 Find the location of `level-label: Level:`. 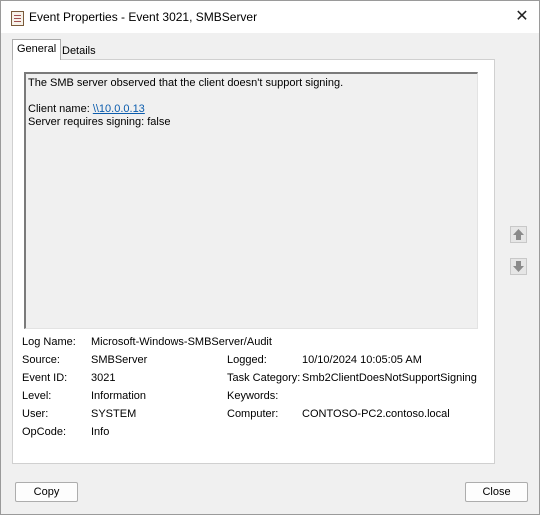

level-label: Level: is located at coordinates (37, 396).